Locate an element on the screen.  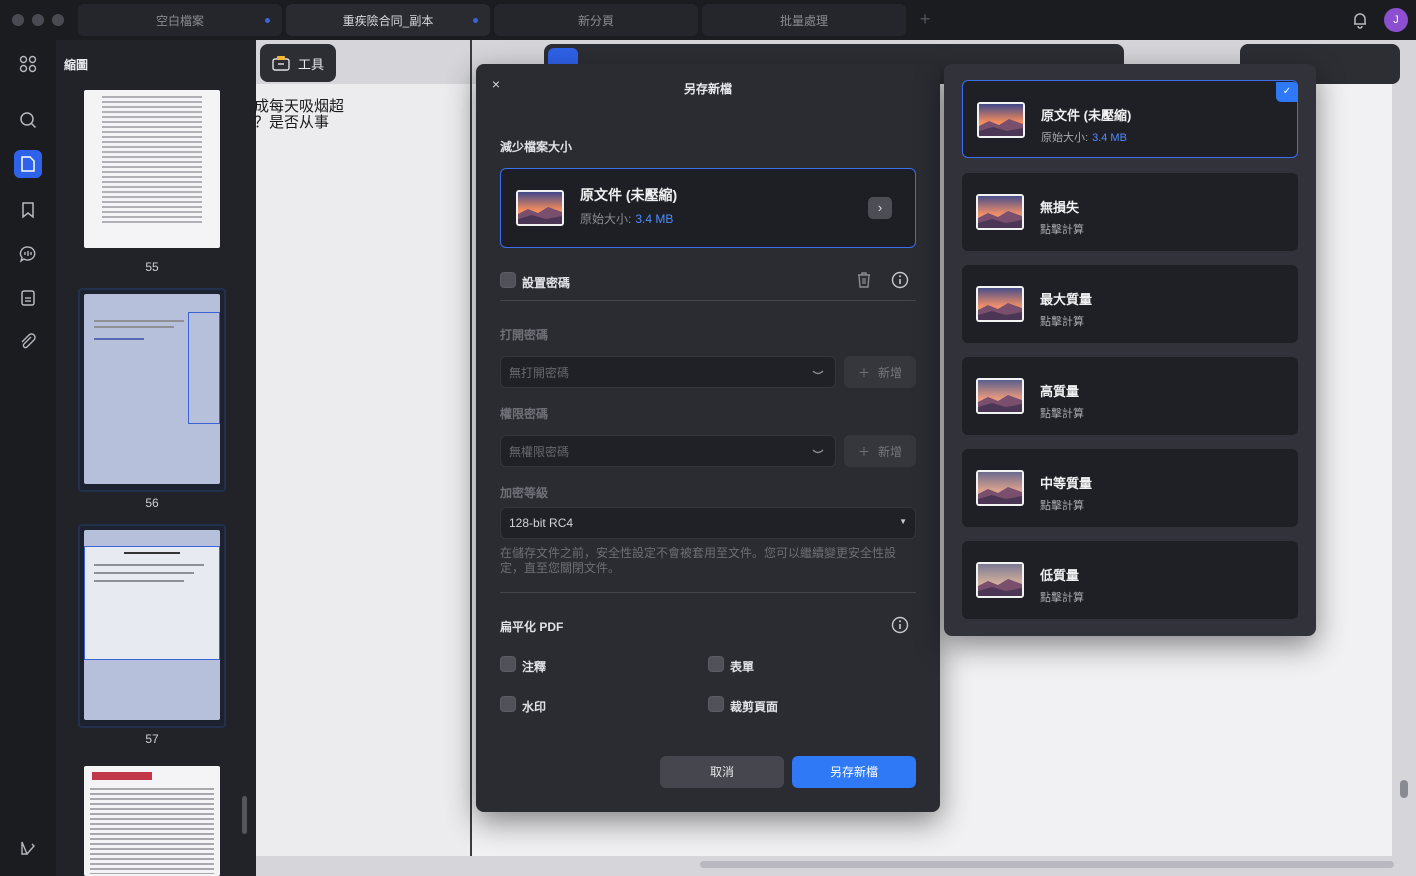
flatten-annotations-label: 注釋 is located at coordinates (534, 667).